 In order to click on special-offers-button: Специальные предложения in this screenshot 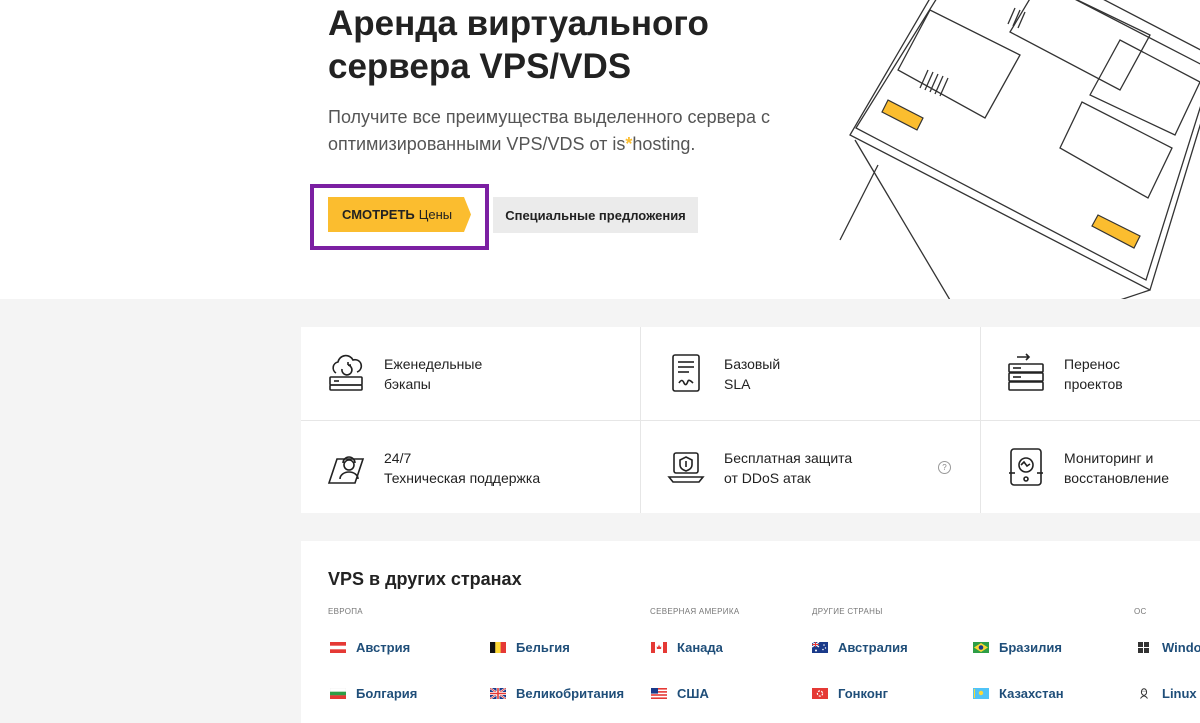, I will do `click(595, 215)`.